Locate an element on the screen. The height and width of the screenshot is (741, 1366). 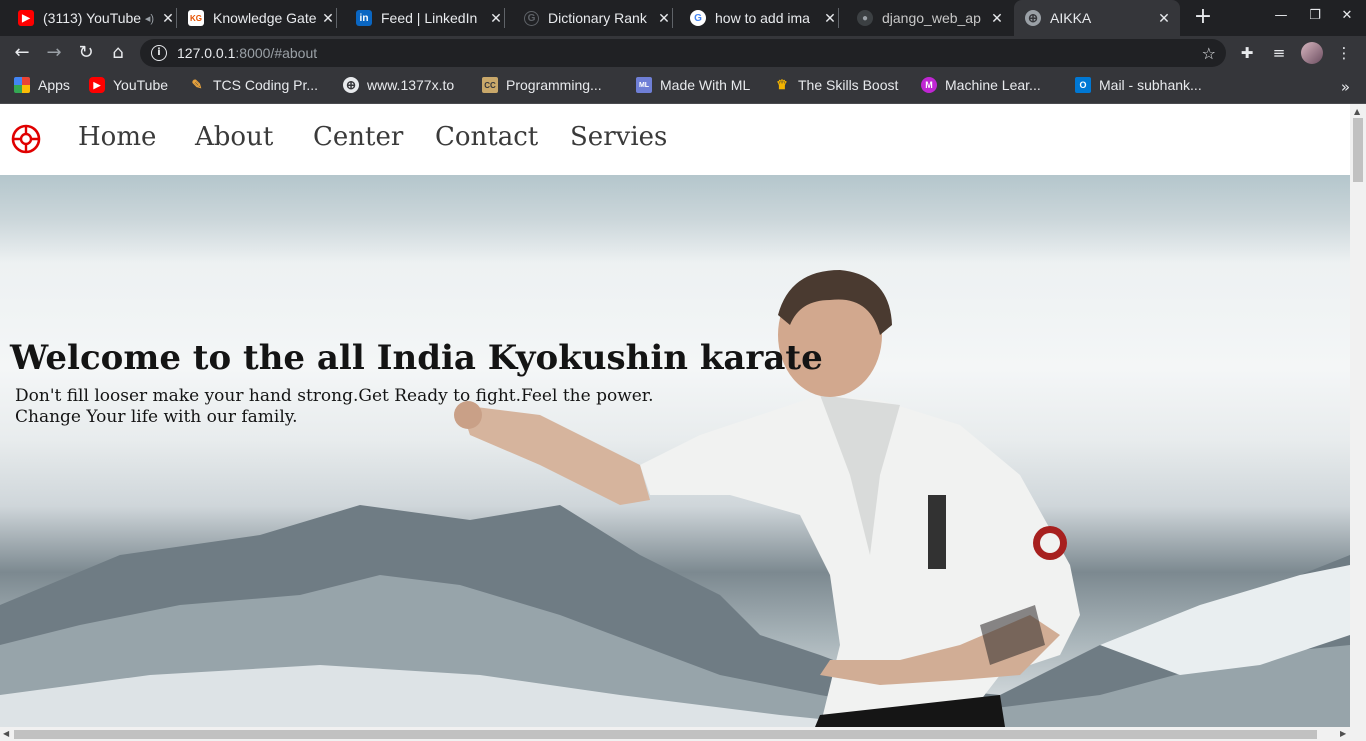
tab-aikka: ⊕ AIKKA ✕ is located at coordinates (1097, 18).